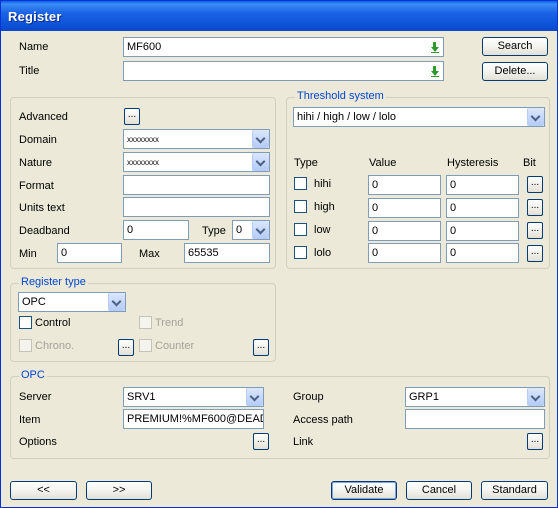 The image size is (558, 508). I want to click on counter-label: Counter, so click(175, 346).